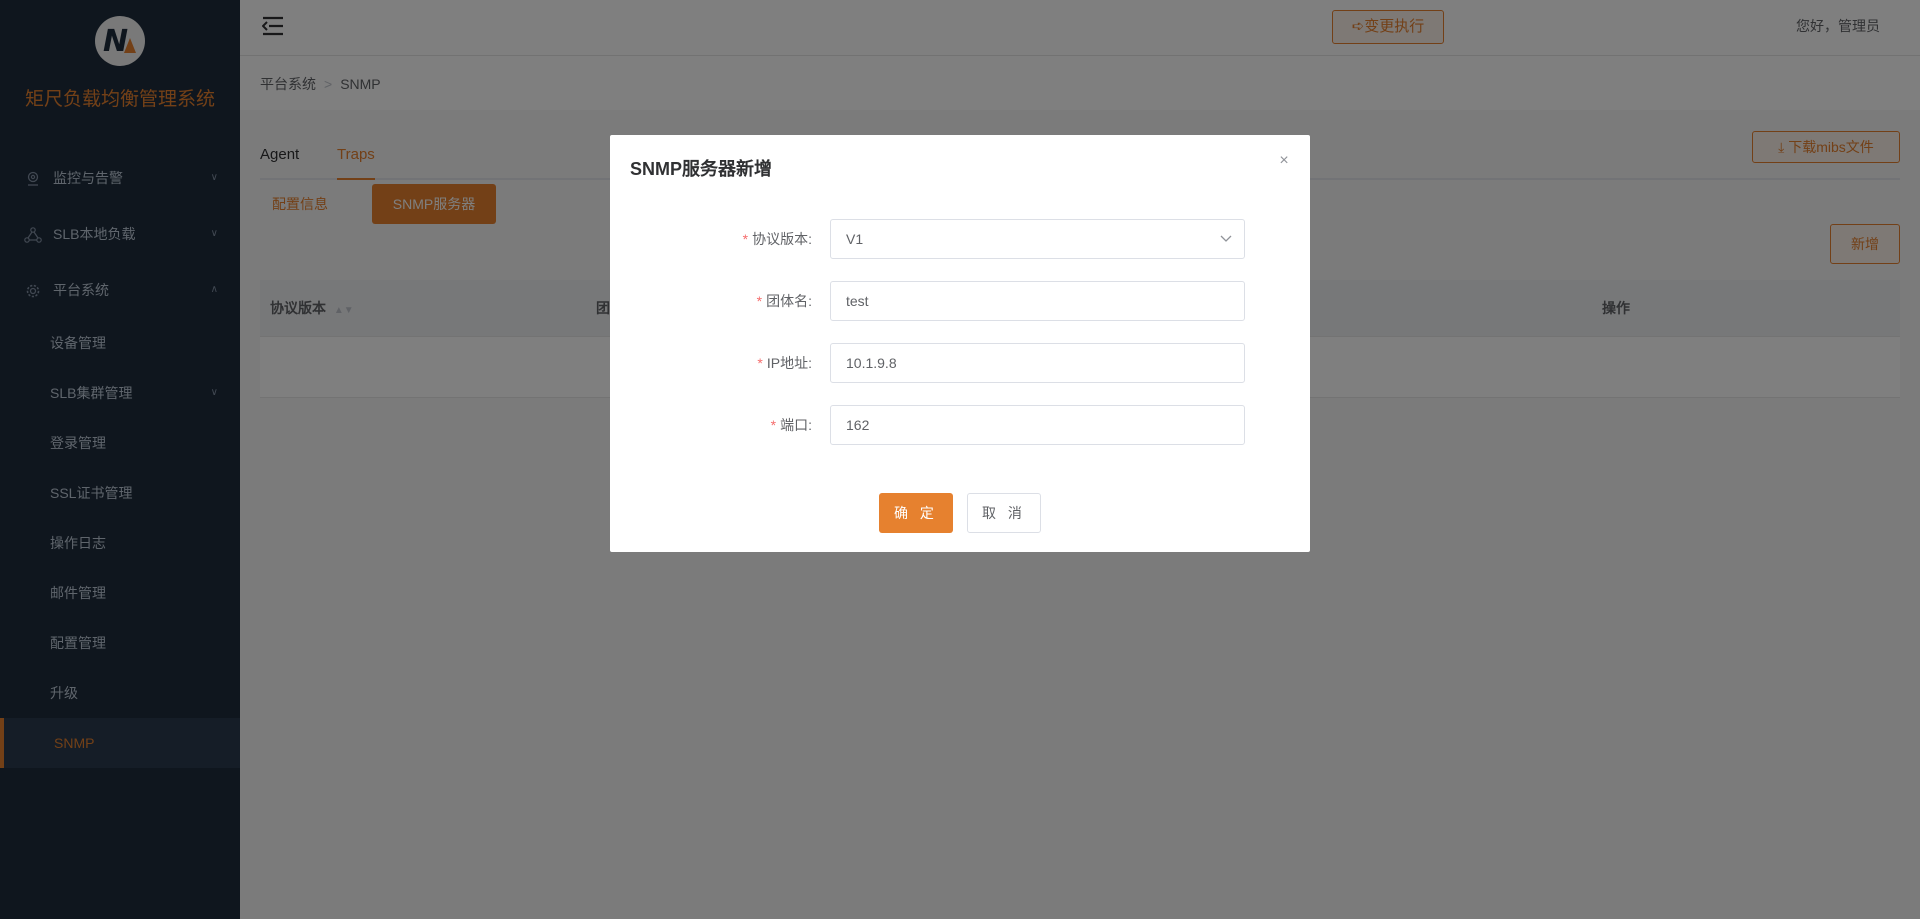 This screenshot has width=1920, height=919. I want to click on field-label-text: 团体名:, so click(789, 301).